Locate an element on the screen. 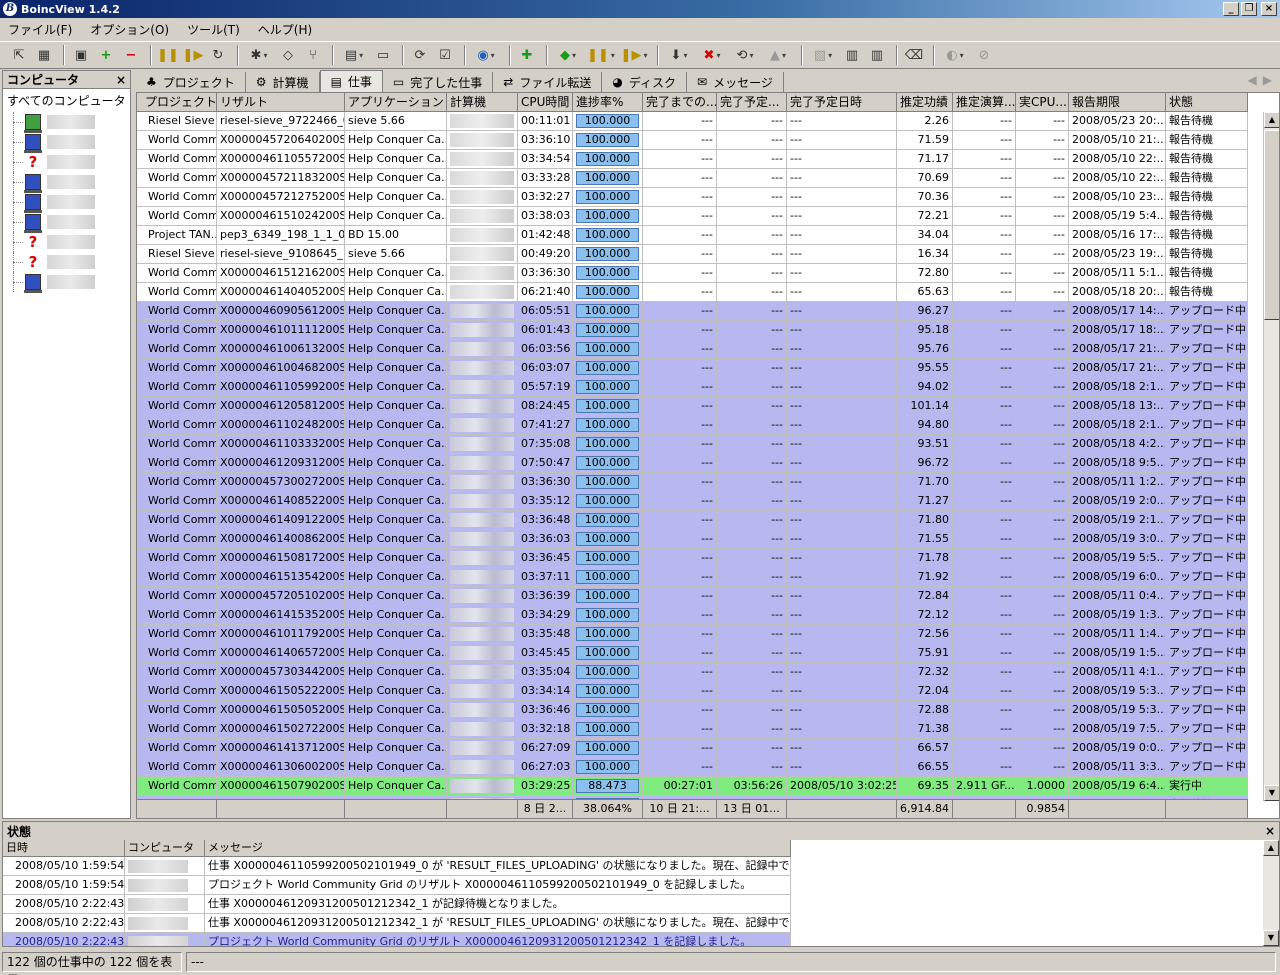  minimize-button: _ is located at coordinates (1231, 9).